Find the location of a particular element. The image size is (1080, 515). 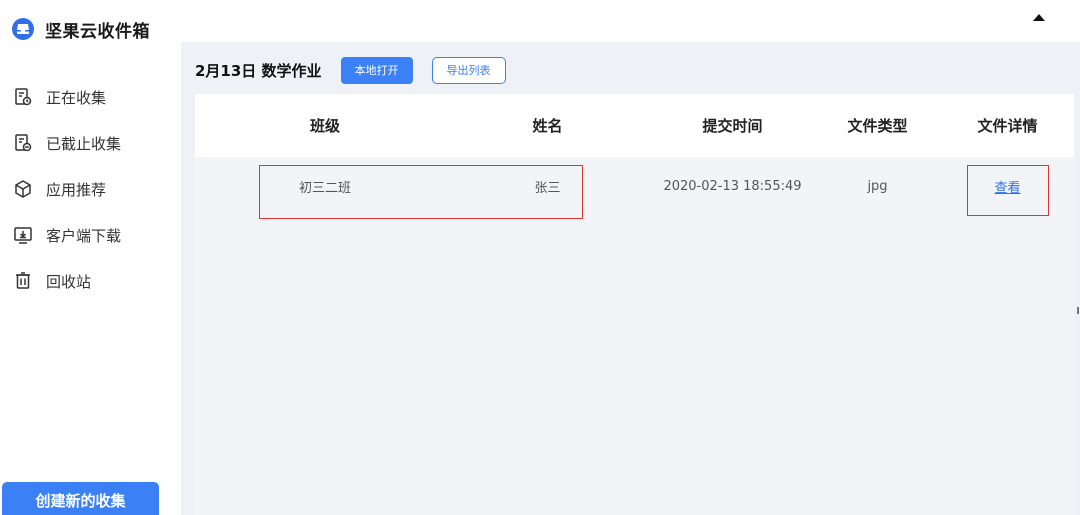

sidebar-item-label: 正在收集 is located at coordinates (76, 97).